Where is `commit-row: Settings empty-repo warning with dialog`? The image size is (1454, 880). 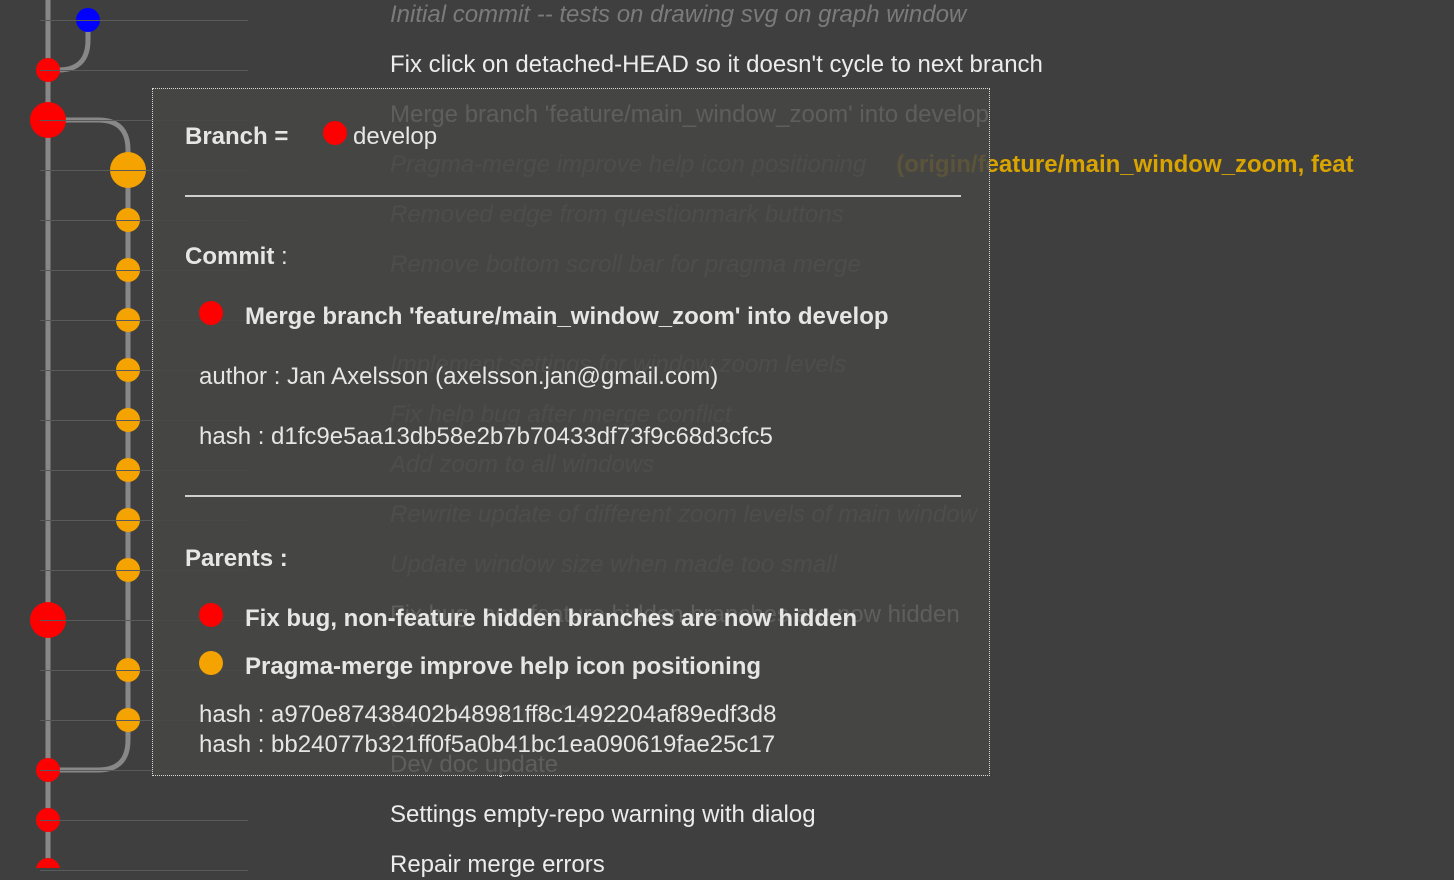
commit-row: Settings empty-repo warning with dialog is located at coordinates (603, 815).